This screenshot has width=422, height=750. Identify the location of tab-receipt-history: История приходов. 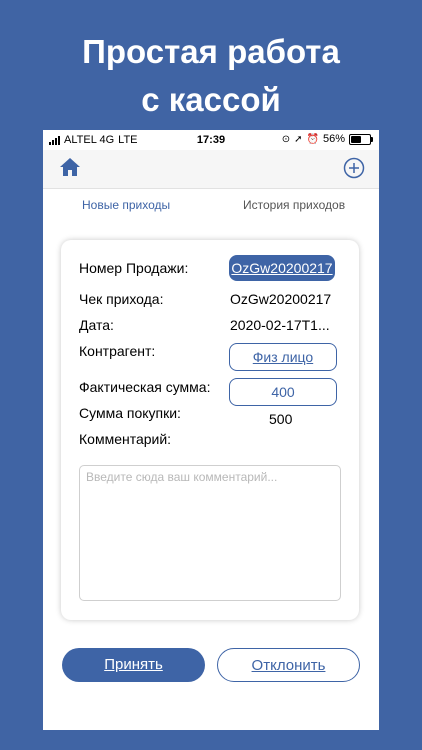
(294, 205).